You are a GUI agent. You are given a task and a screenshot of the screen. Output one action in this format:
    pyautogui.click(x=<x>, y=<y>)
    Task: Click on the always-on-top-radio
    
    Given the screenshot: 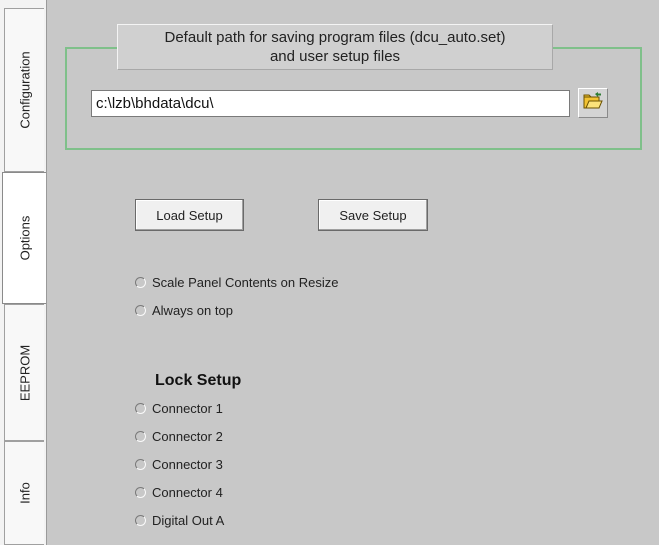 What is the action you would take?
    pyautogui.click(x=140, y=310)
    